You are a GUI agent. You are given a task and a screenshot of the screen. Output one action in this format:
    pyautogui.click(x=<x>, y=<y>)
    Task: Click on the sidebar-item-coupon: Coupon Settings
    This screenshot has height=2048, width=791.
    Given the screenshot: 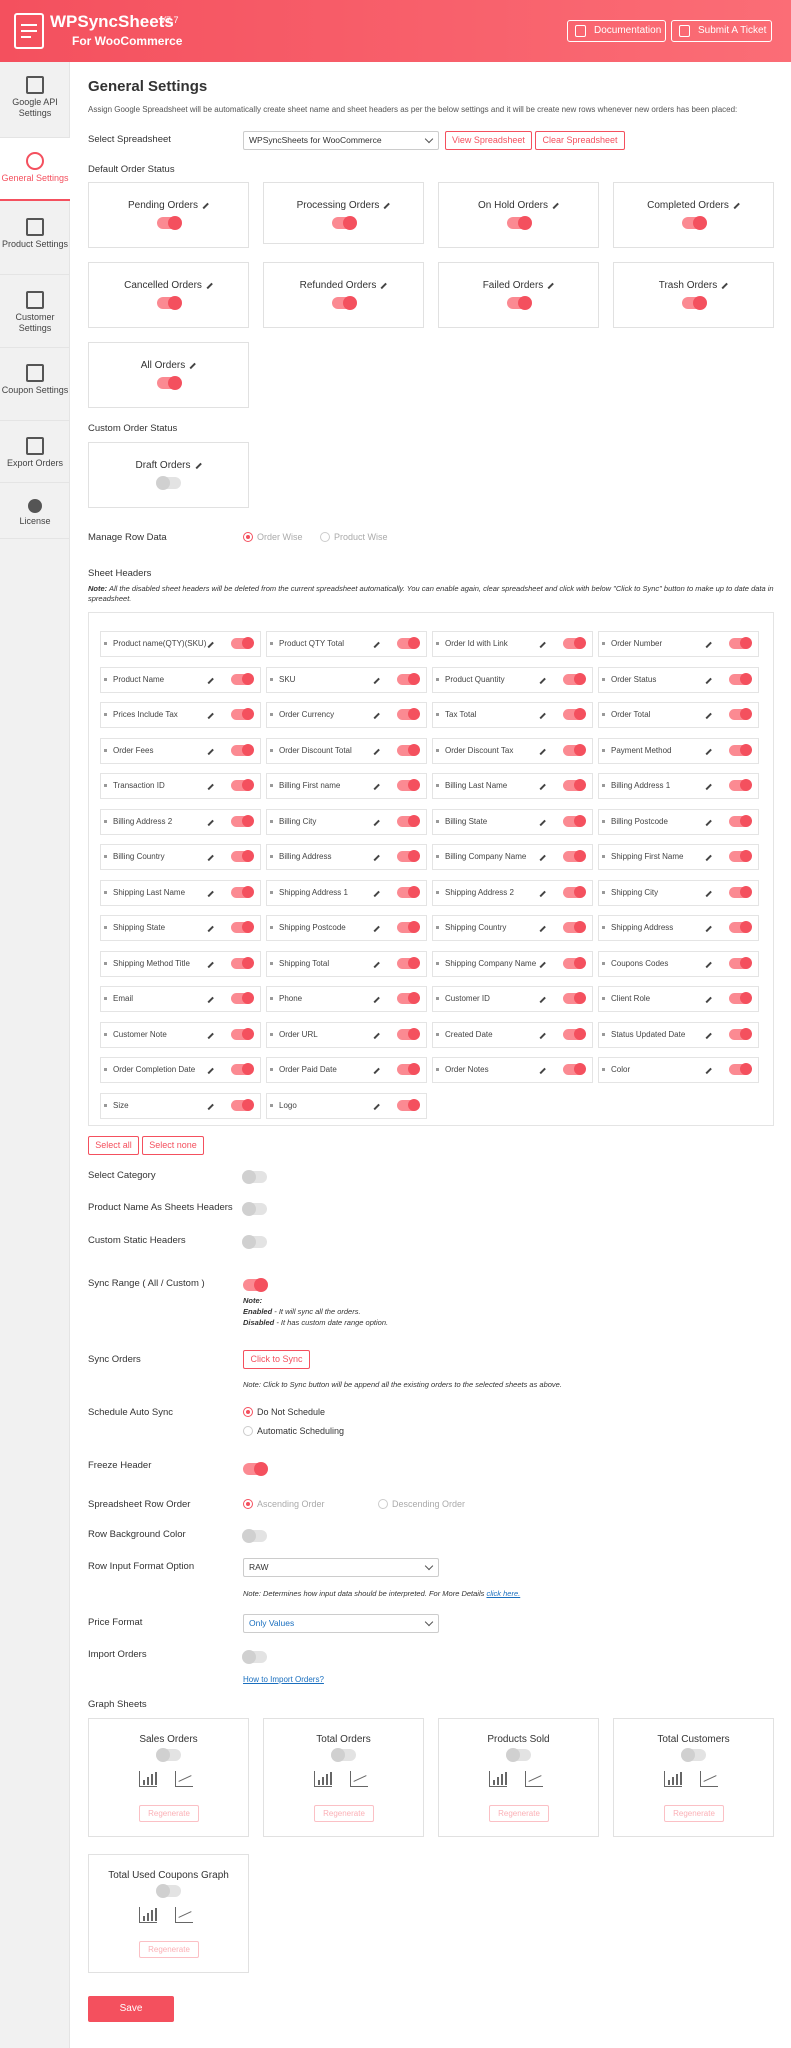 What is the action you would take?
    pyautogui.click(x=35, y=384)
    